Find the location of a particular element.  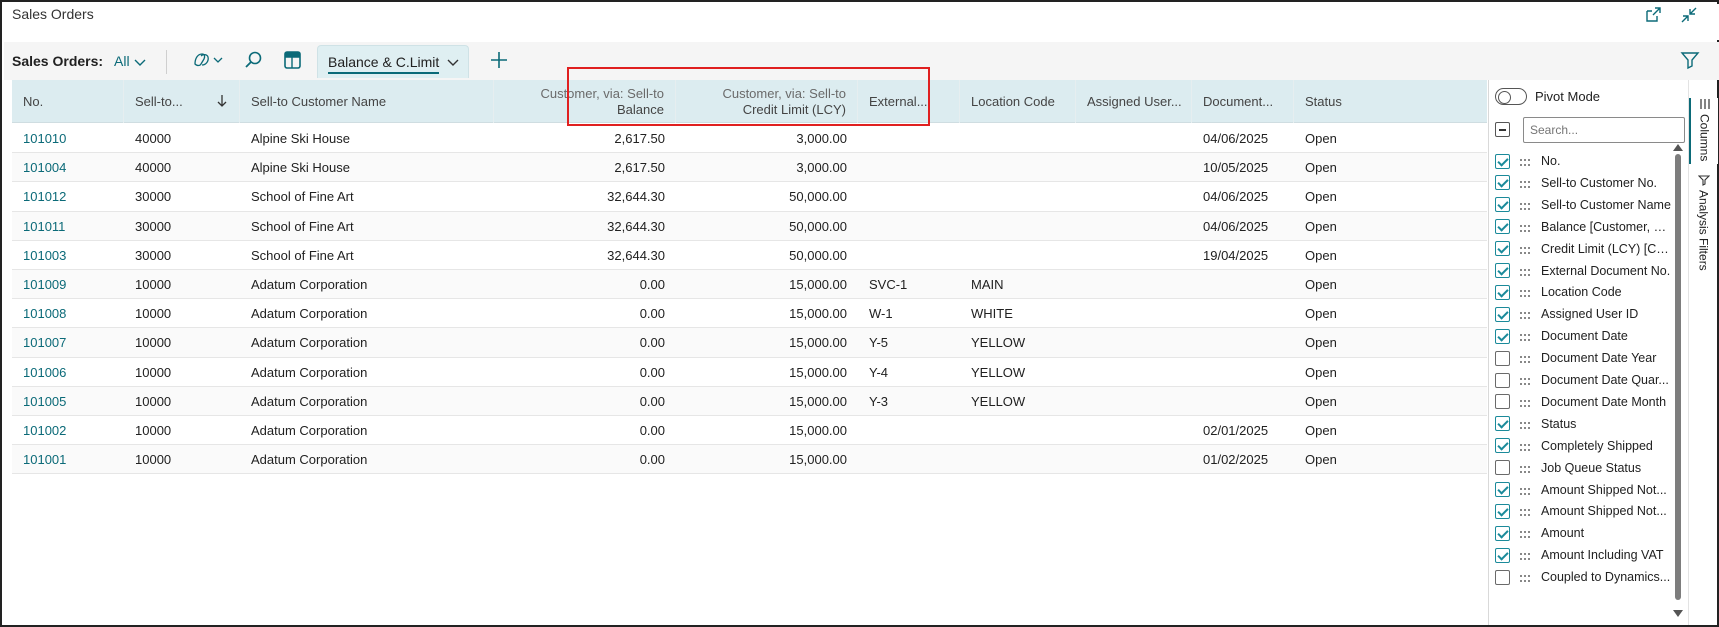

cell-no: 101003 is located at coordinates (68, 255).